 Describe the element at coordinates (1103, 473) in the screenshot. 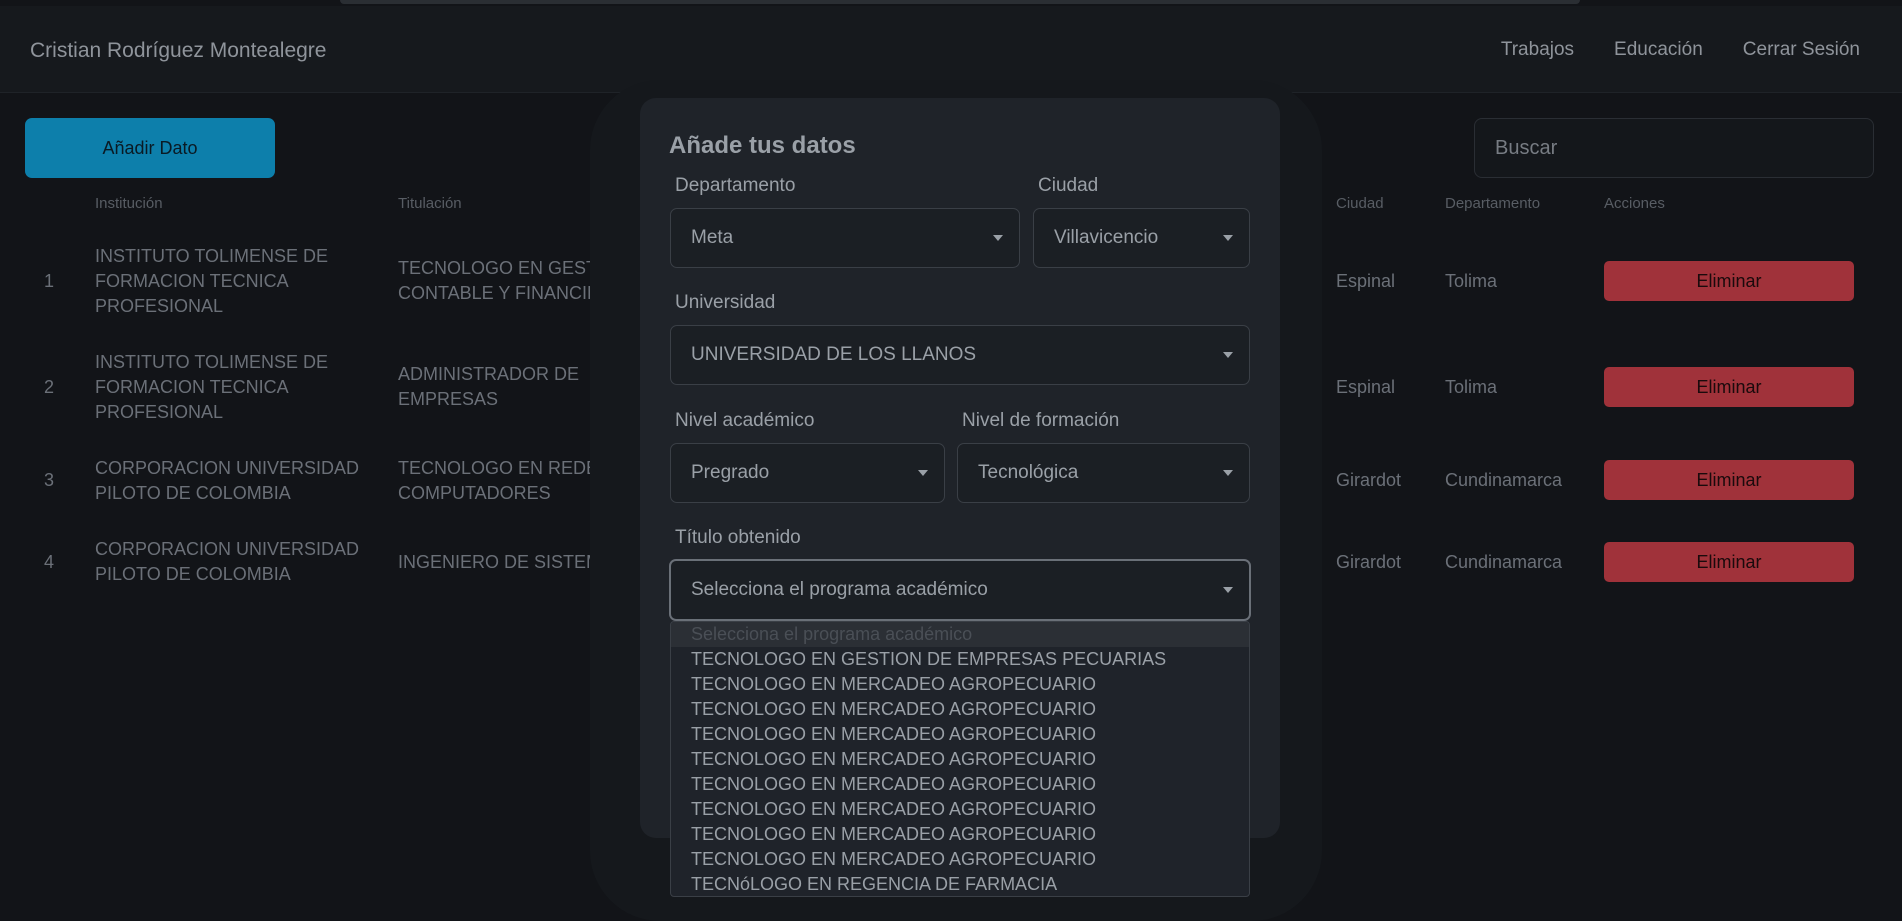

I see `nivel-formacion-select: Tecnológica` at that location.